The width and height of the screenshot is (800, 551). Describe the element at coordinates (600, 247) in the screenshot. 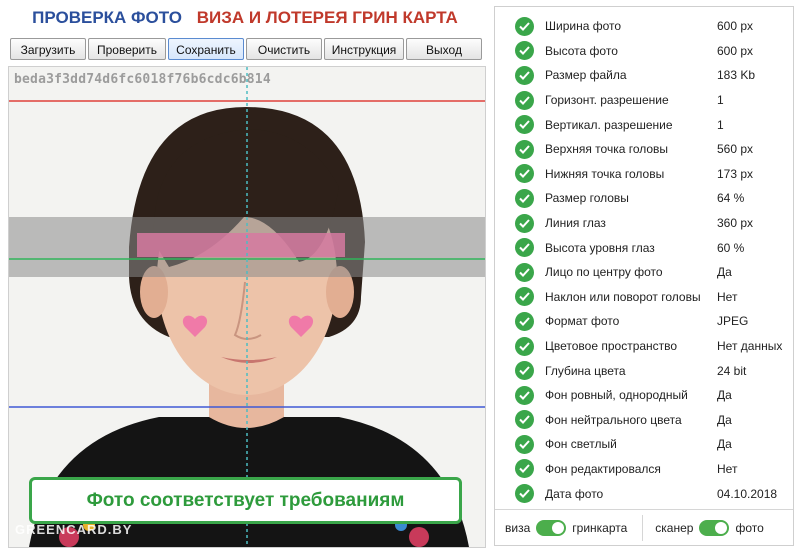

I see `check-label: Высота уровня глаз` at that location.